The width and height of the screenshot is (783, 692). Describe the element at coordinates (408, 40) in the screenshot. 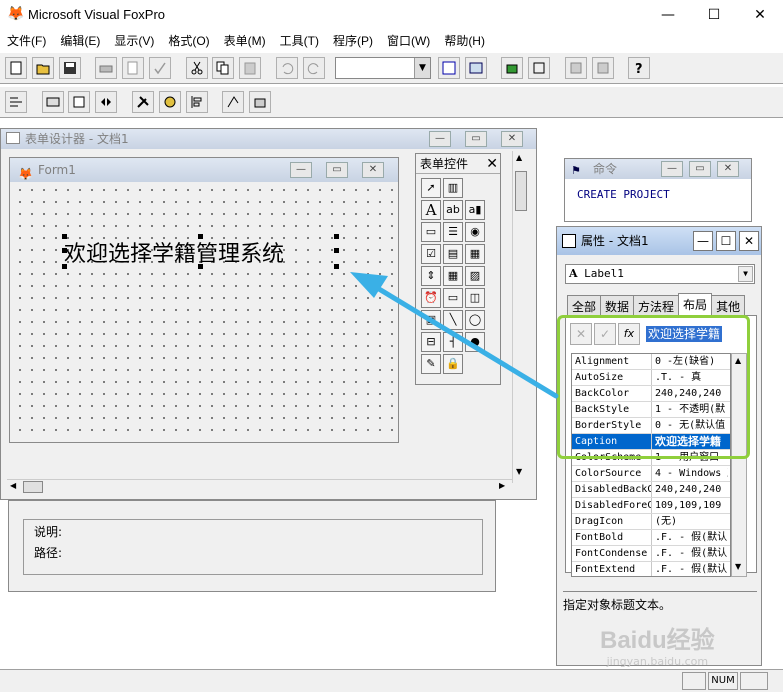

I see `menu-window: 窗口(W)` at that location.